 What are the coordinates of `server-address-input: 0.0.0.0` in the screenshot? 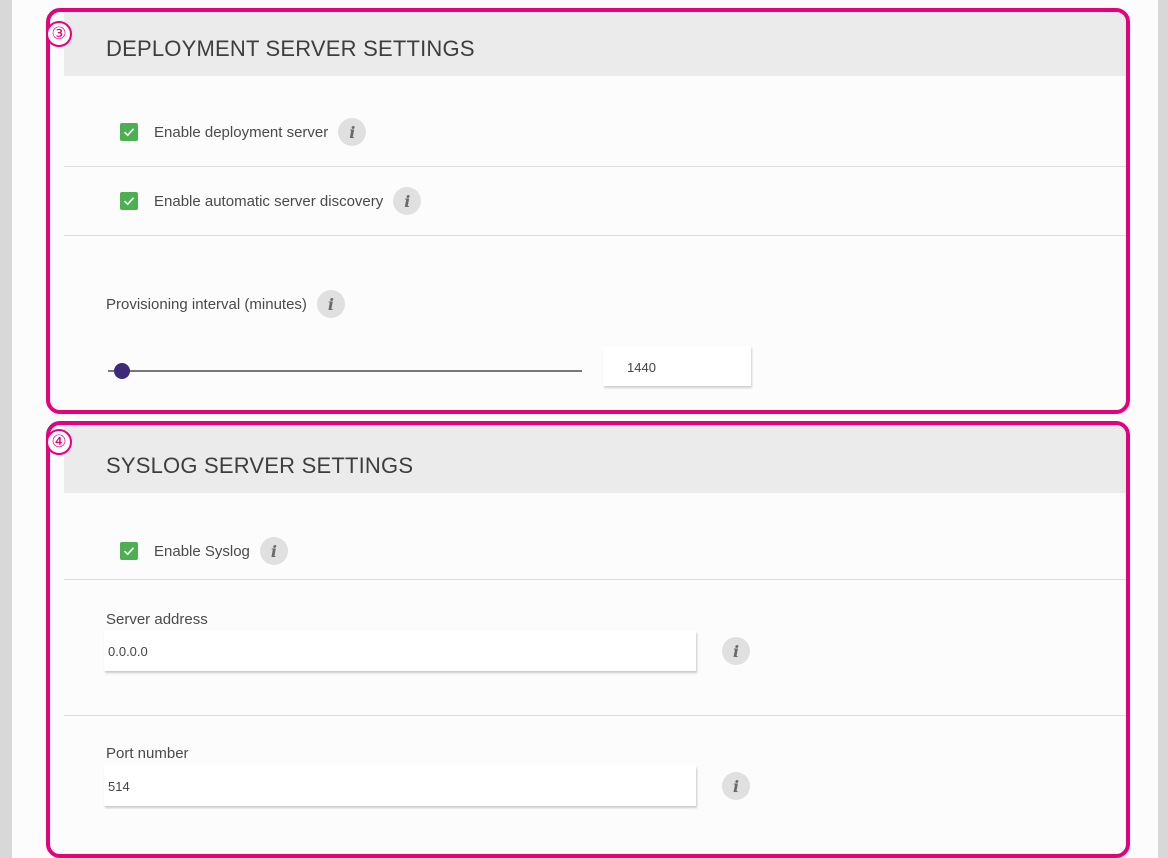 It's located at (400, 651).